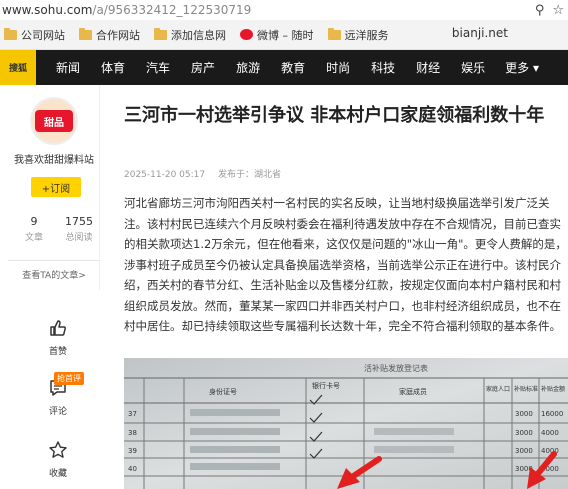  What do you see at coordinates (68, 67) in the screenshot?
I see `nav-news: 新闻` at bounding box center [68, 67].